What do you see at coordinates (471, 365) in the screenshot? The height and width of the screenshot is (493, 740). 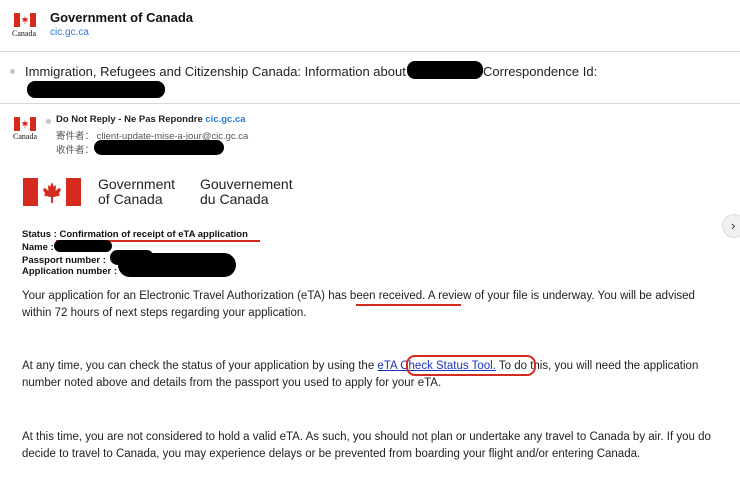 I see `highlight-oval` at bounding box center [471, 365].